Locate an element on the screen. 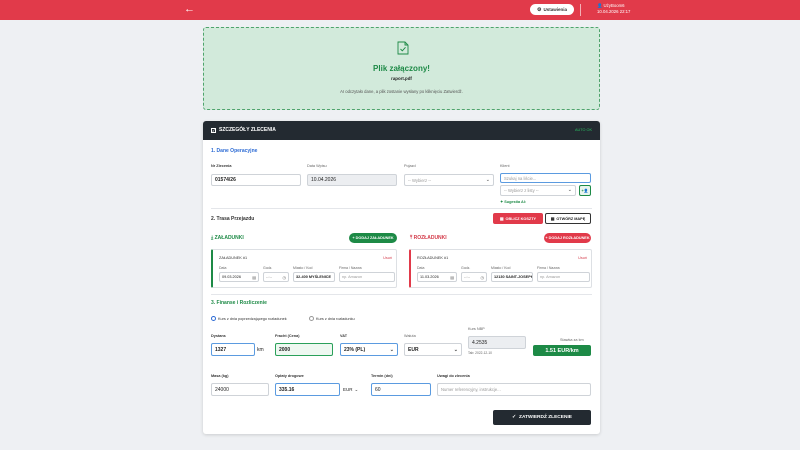 The width and height of the screenshot is (800, 450). gear-icon: ⚙ is located at coordinates (539, 9).